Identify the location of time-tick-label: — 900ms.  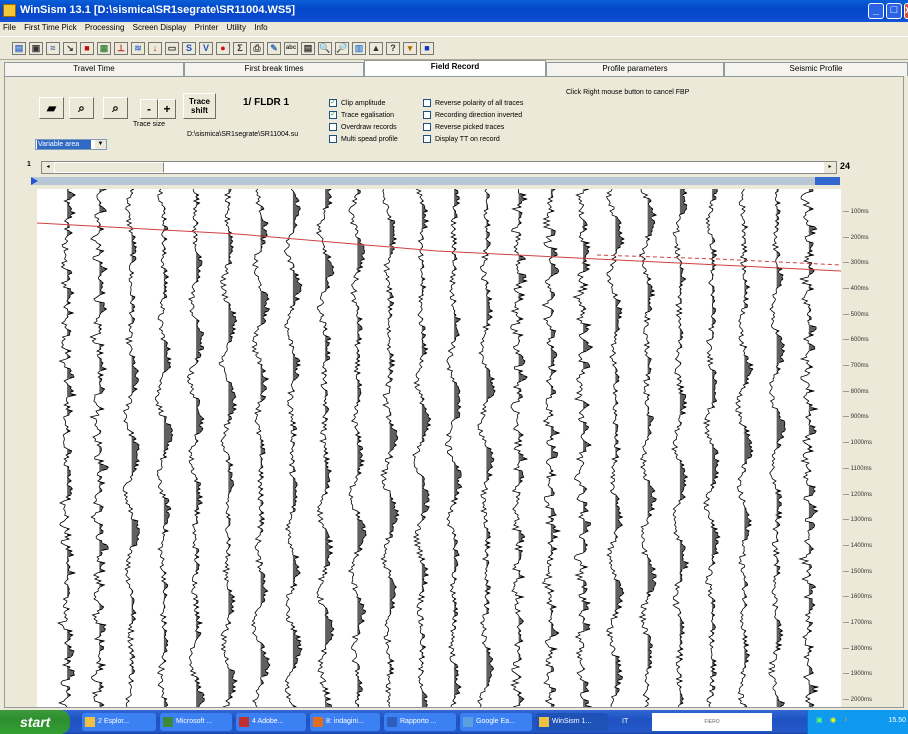
(856, 417).